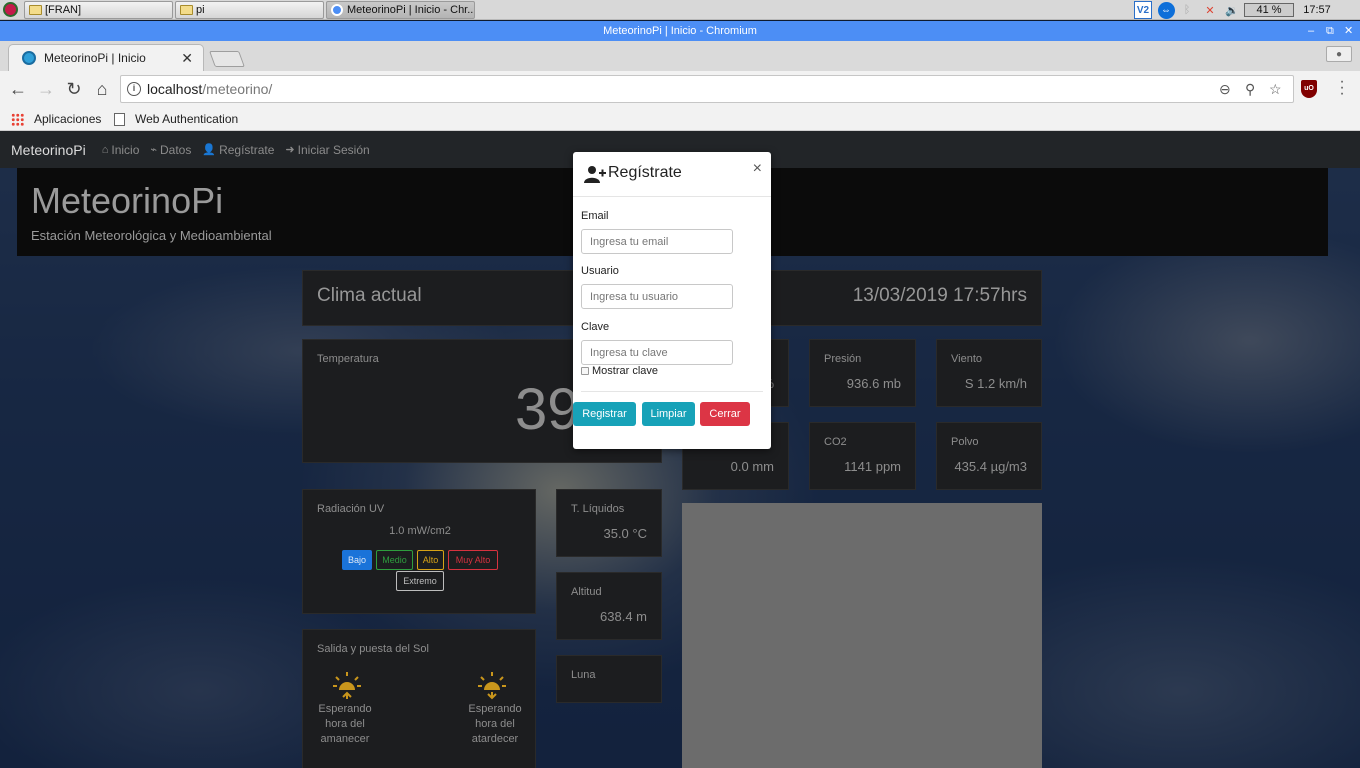 This screenshot has width=1360, height=768. I want to click on battery-indicator: 41 %, so click(1269, 10).